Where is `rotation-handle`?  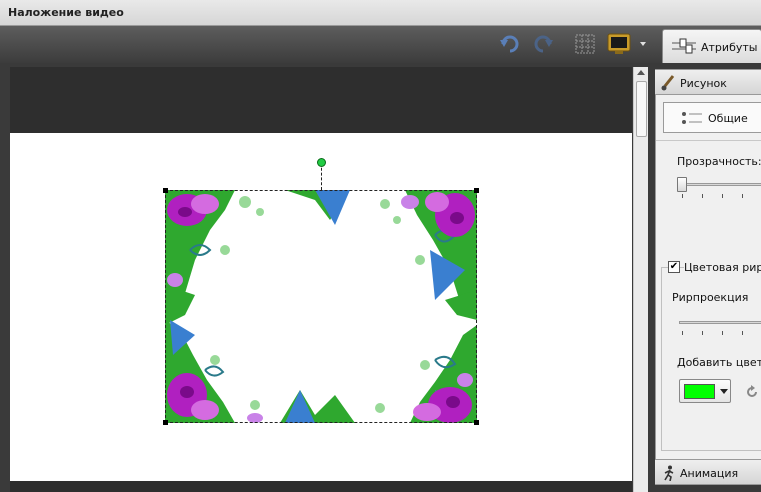 rotation-handle is located at coordinates (321, 162).